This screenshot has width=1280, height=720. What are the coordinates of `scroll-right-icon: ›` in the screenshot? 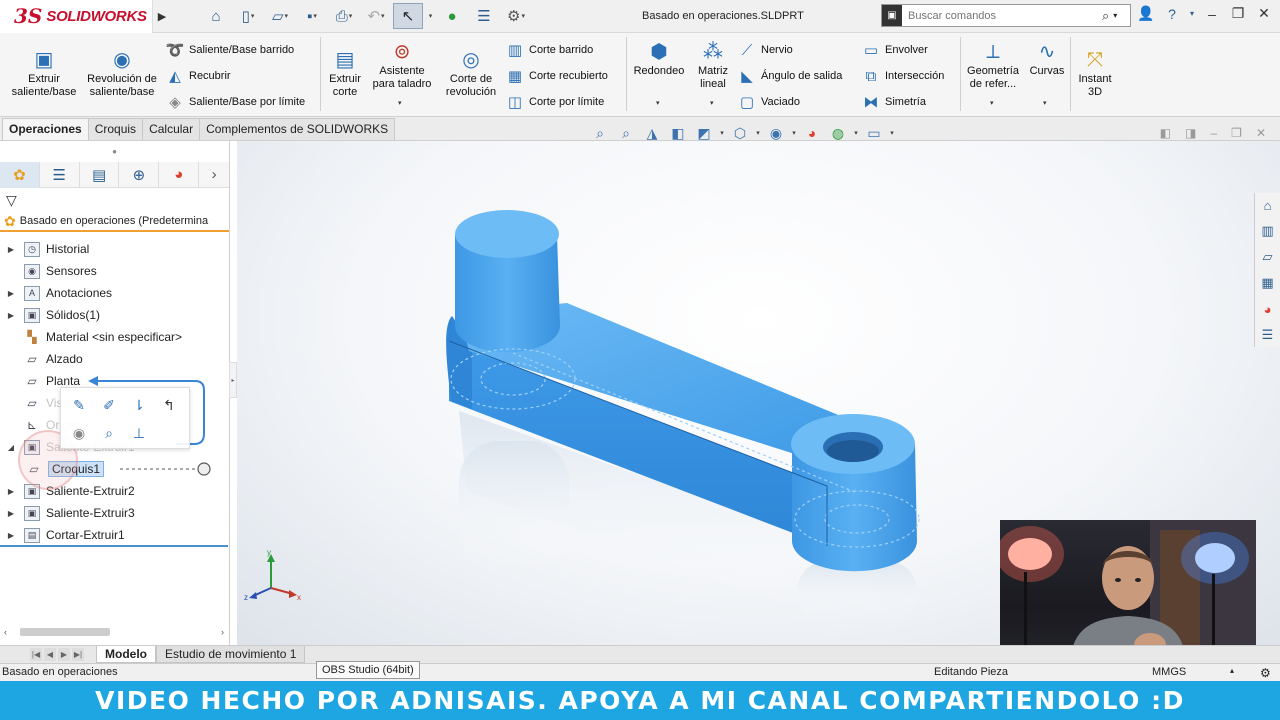 It's located at (222, 632).